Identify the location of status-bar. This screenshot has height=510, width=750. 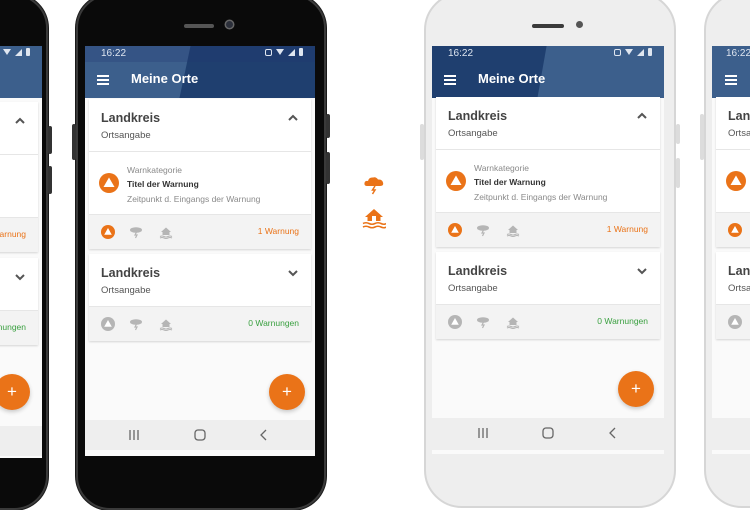
(21, 54).